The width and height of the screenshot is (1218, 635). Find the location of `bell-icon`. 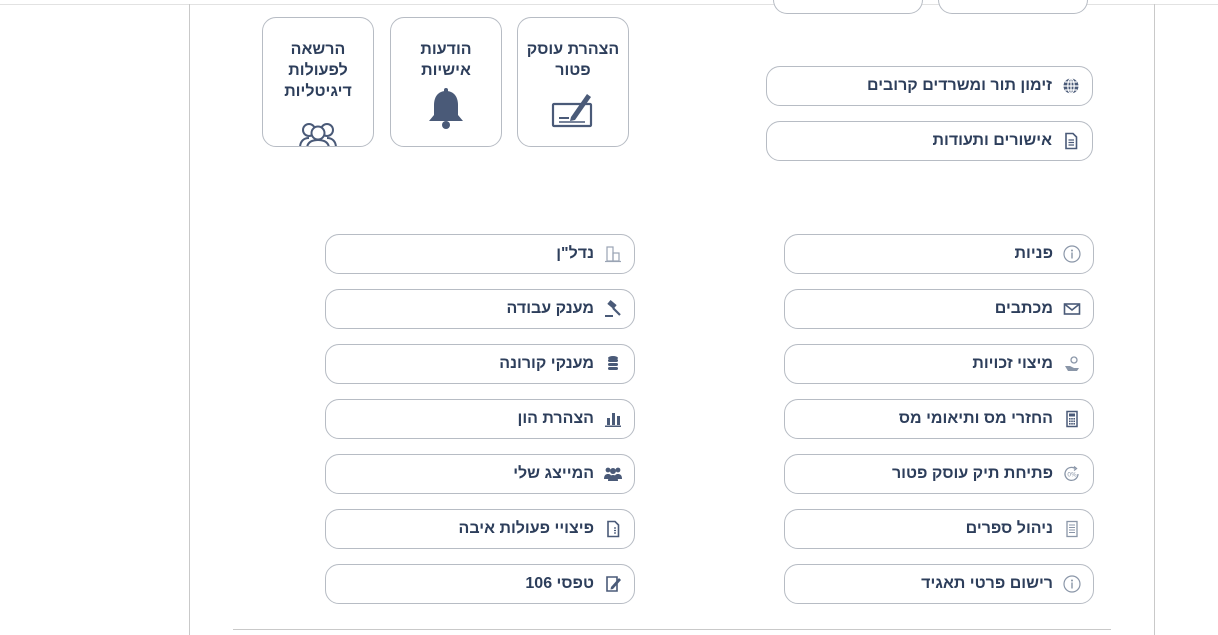

bell-icon is located at coordinates (446, 111).